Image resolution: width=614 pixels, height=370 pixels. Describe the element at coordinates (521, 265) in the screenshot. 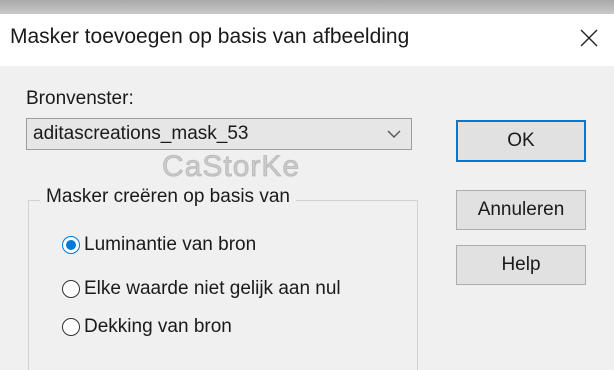

I see `help-button: Help` at that location.